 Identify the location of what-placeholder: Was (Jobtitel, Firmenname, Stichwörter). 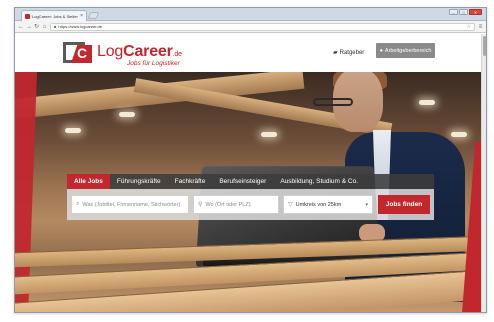
(131, 204).